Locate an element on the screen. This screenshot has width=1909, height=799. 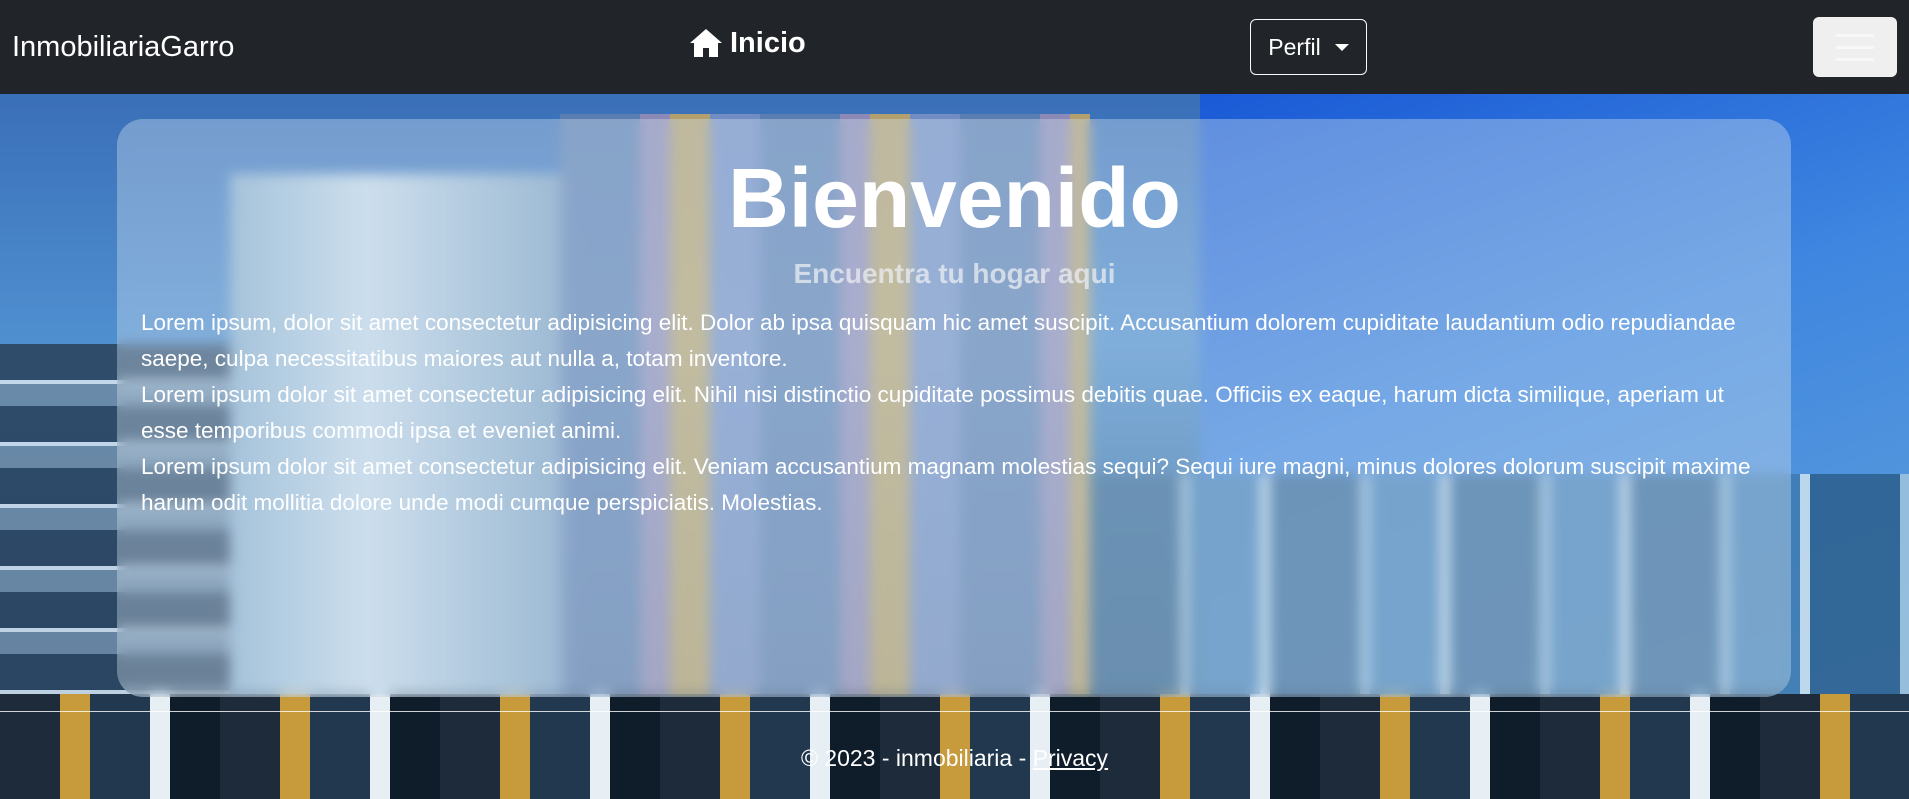
home-icon is located at coordinates (706, 43).